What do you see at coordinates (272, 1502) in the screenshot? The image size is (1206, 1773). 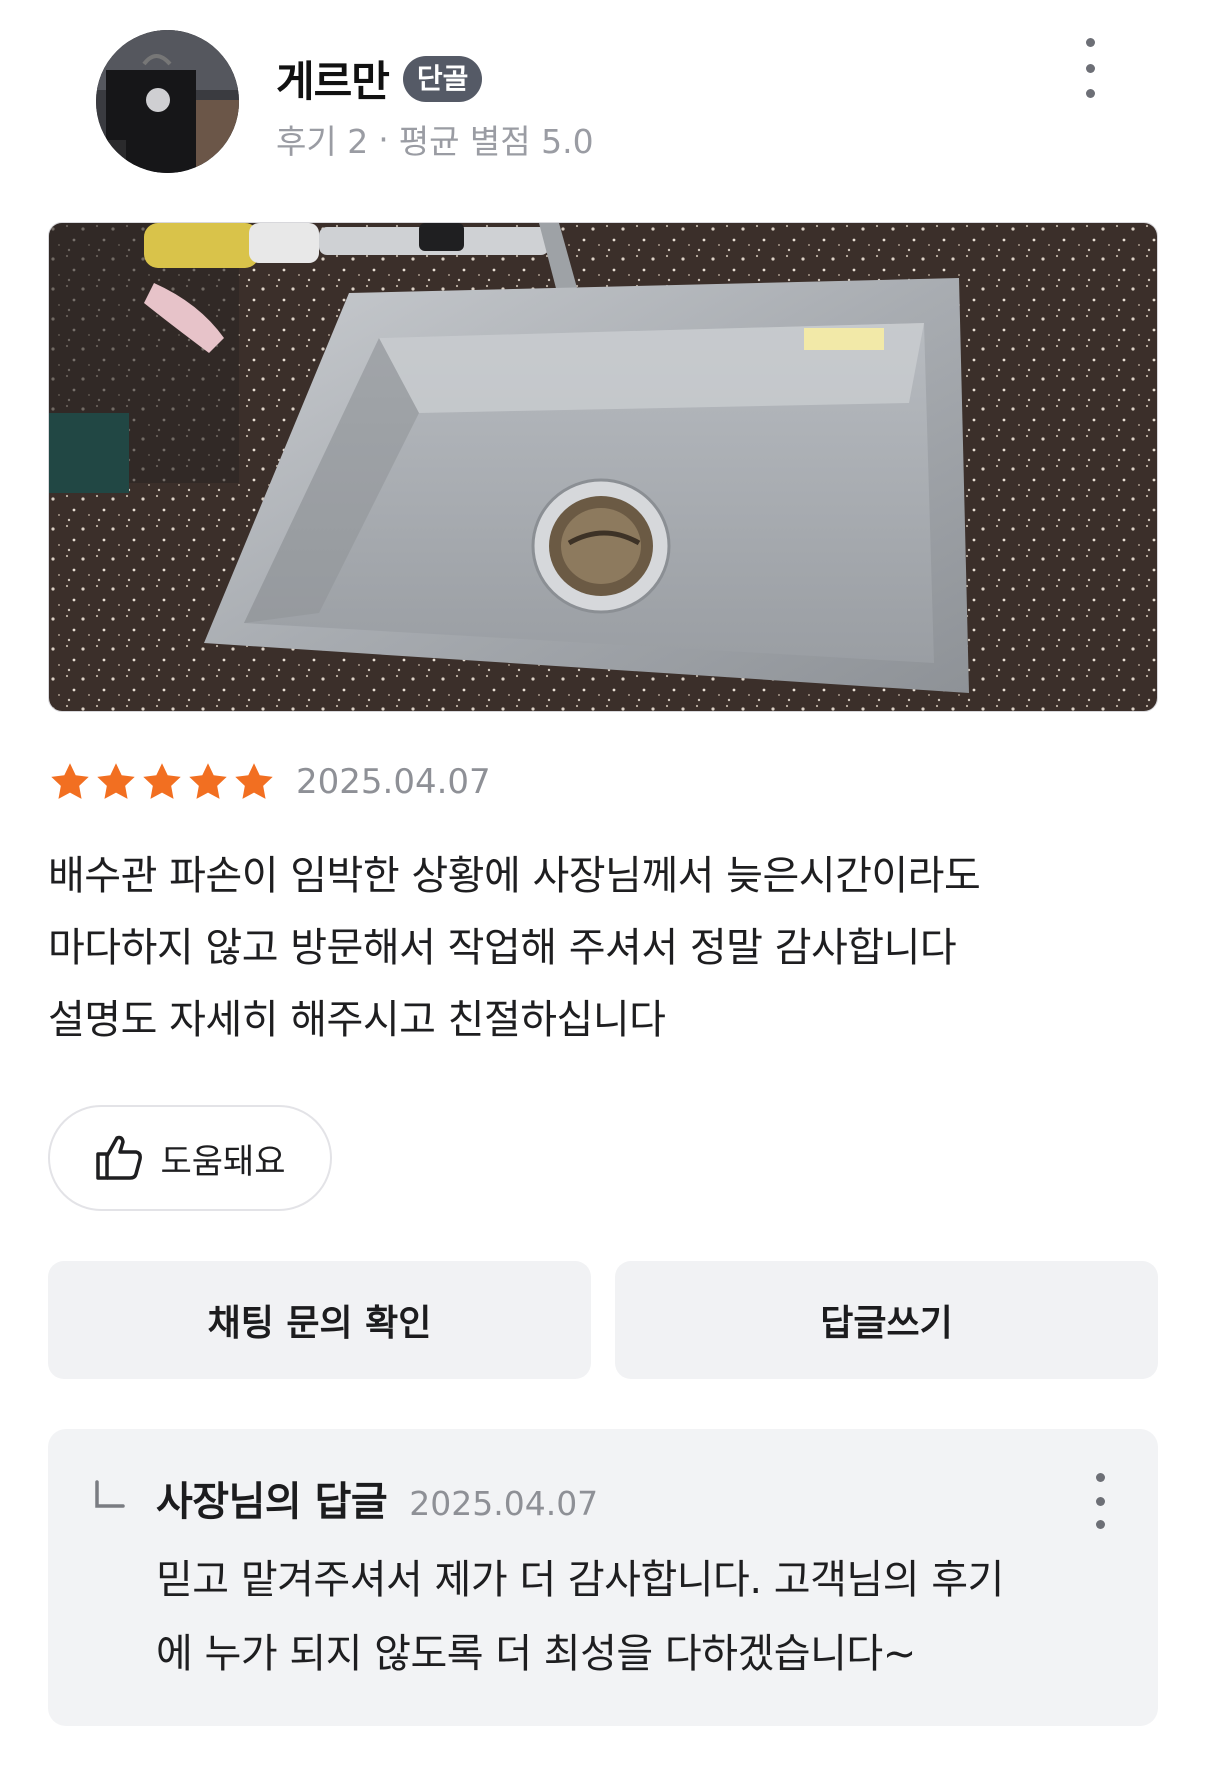 I see `reply-author: 사장님의 답글` at bounding box center [272, 1502].